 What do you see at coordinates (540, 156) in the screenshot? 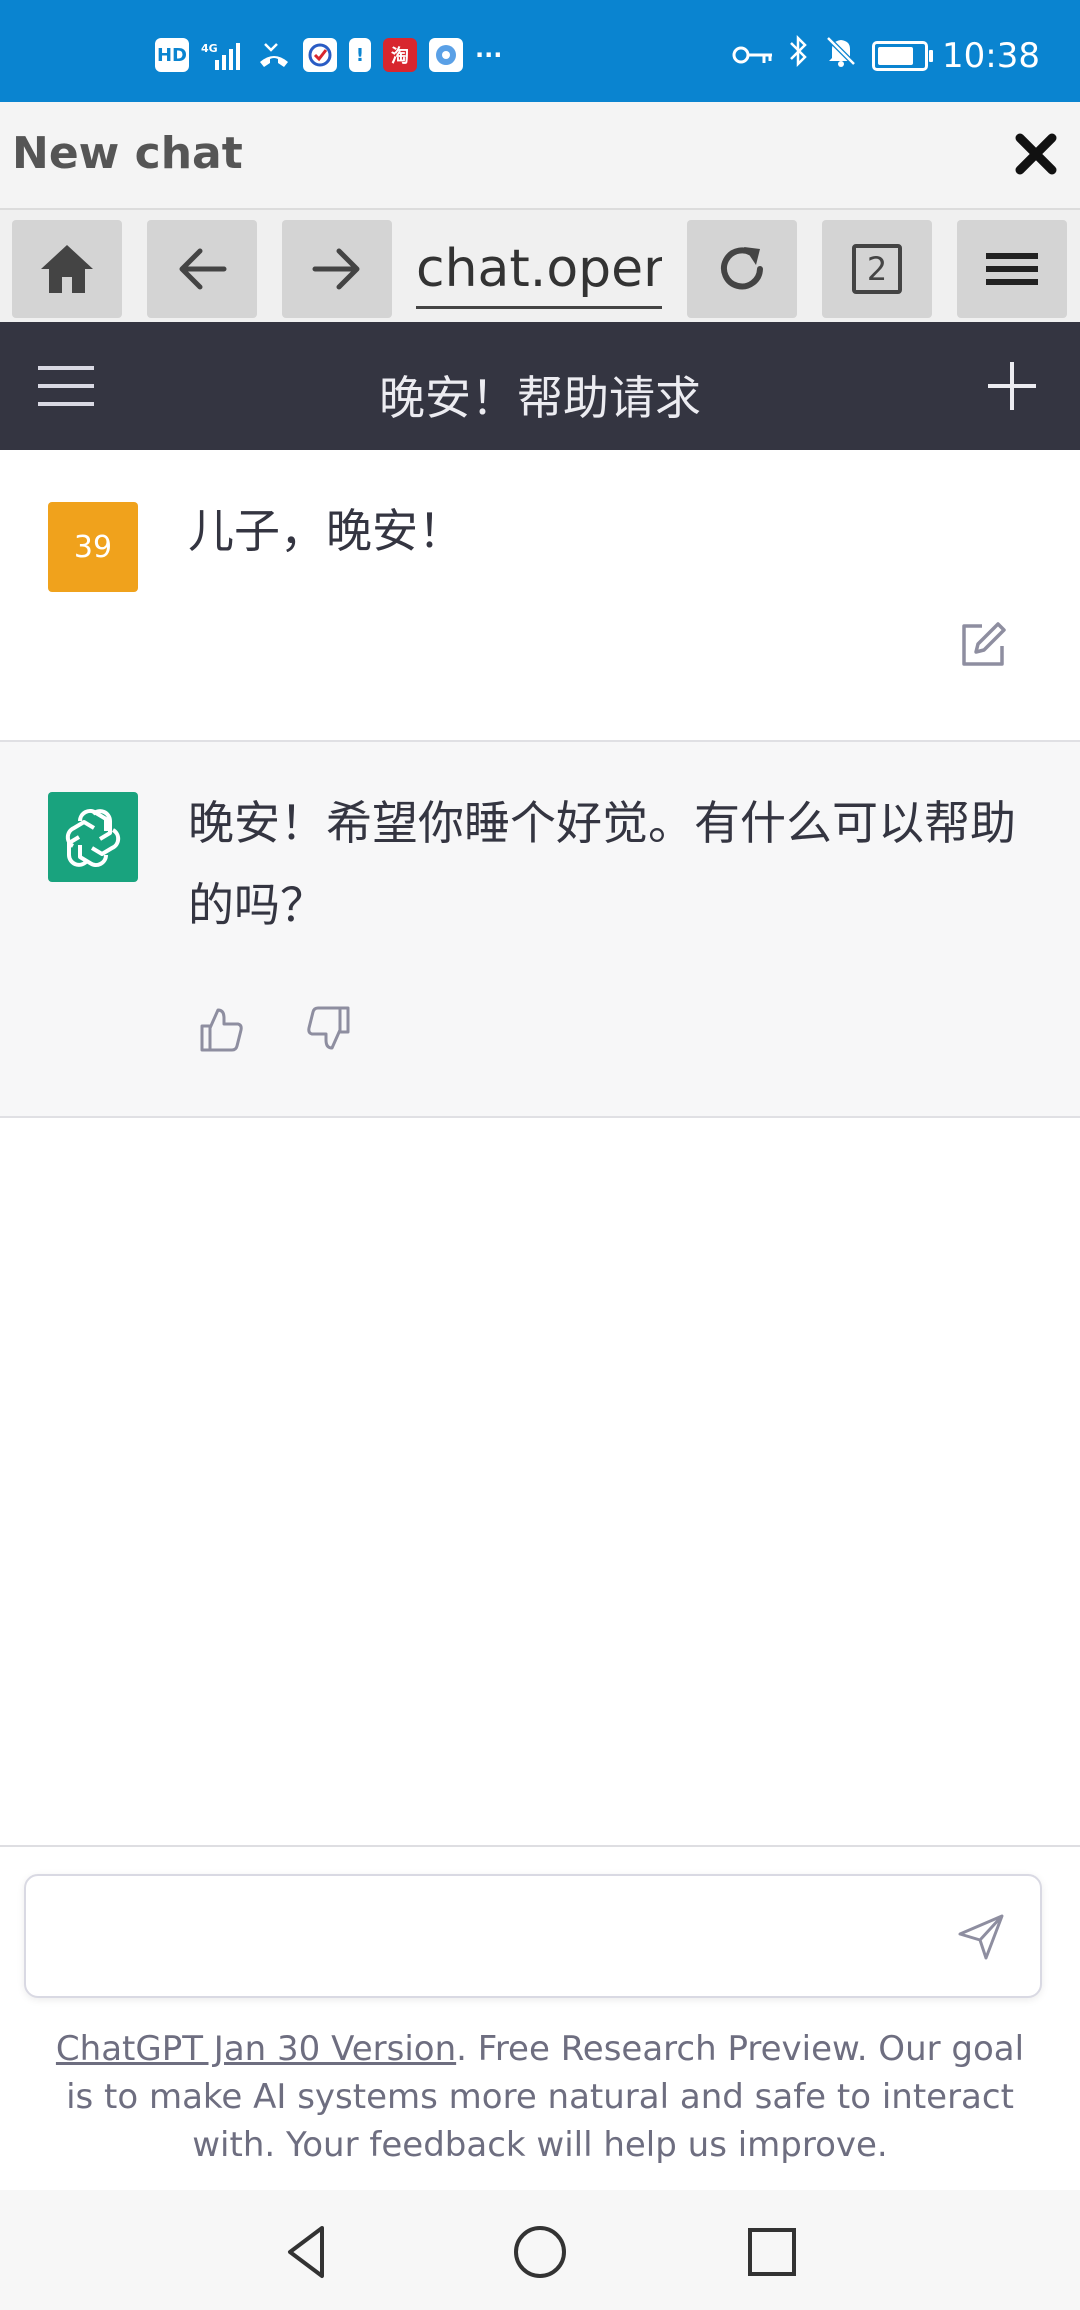
I see `browser-title-bar: New chat` at bounding box center [540, 156].